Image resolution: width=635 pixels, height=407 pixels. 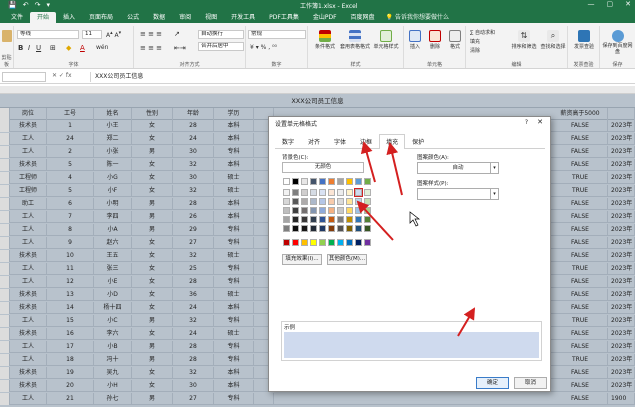 I want to click on header-cell-name: 姓名, so click(x=113, y=114).